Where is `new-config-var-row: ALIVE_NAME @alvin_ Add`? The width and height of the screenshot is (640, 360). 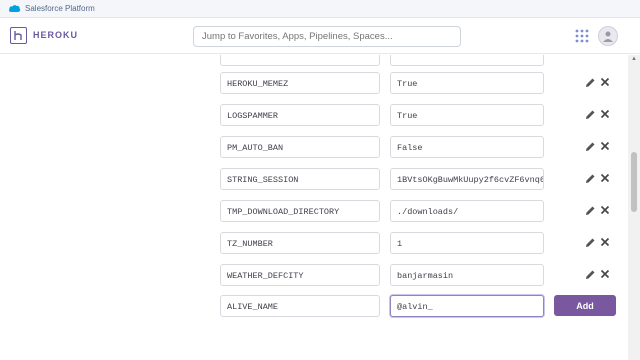
new-config-var-row: ALIVE_NAME @alvin_ Add is located at coordinates (314, 307).